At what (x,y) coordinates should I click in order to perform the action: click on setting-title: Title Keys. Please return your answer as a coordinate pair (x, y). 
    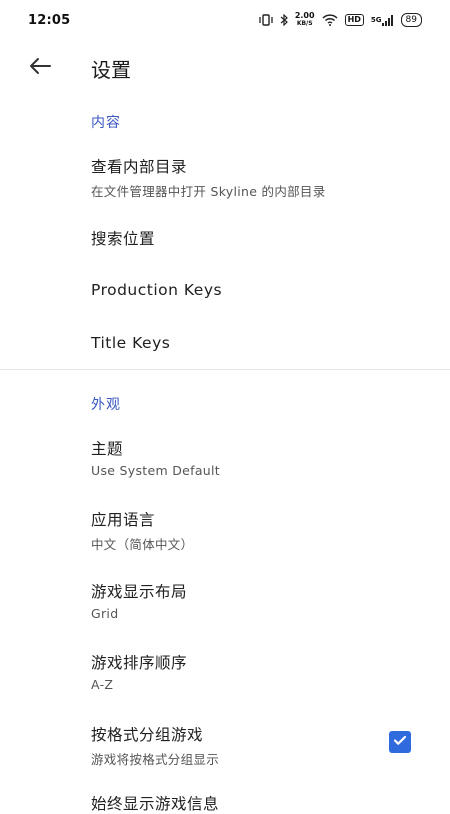
    Looking at the image, I should click on (131, 343).